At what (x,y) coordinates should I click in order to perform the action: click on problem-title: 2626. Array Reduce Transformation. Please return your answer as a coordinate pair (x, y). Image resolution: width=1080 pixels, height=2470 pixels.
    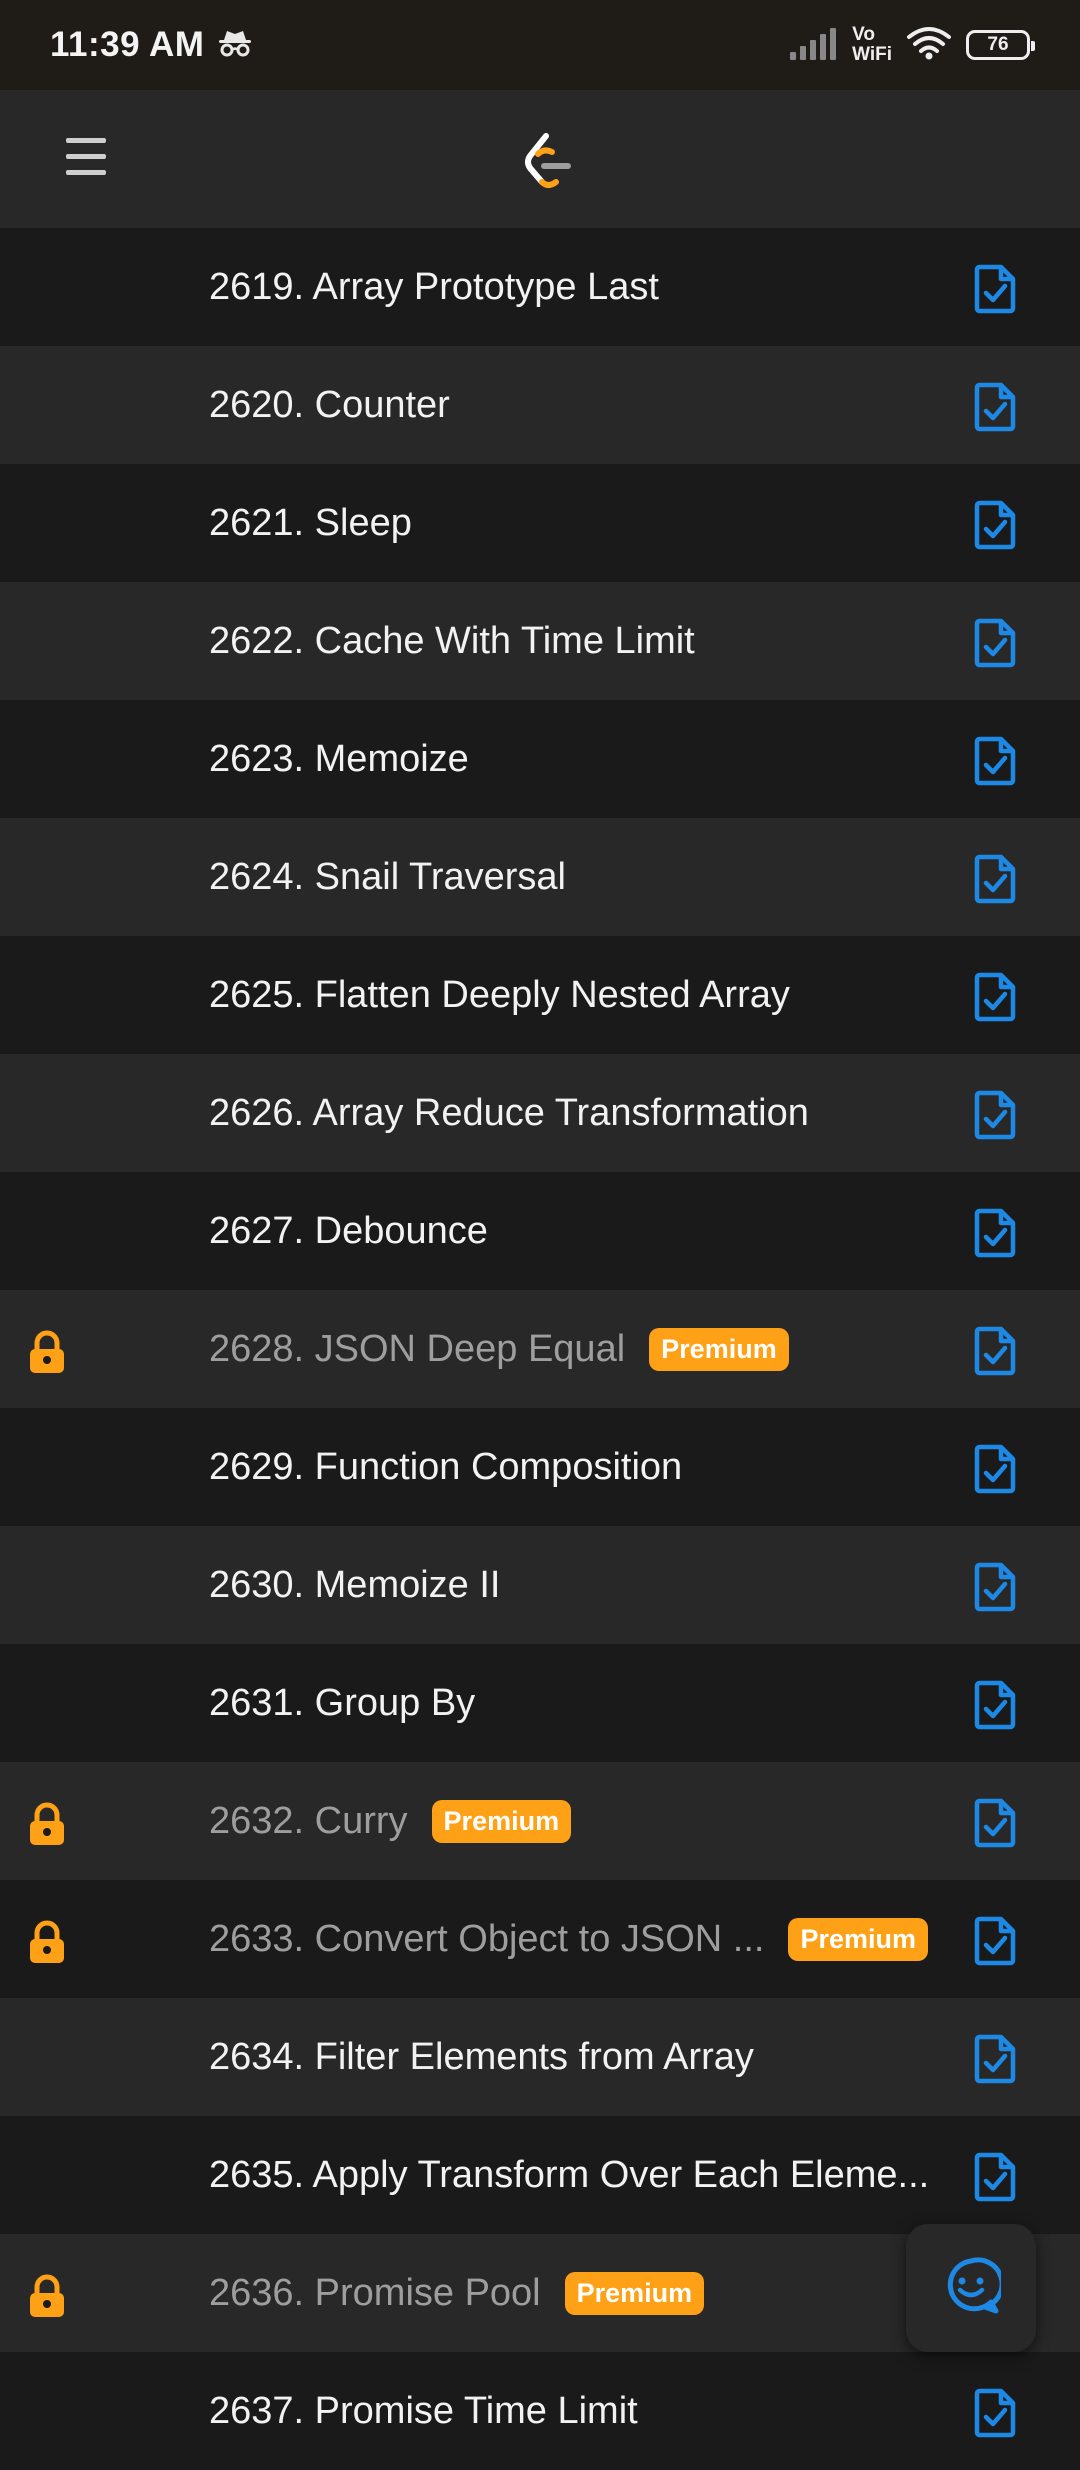
    Looking at the image, I should click on (509, 1113).